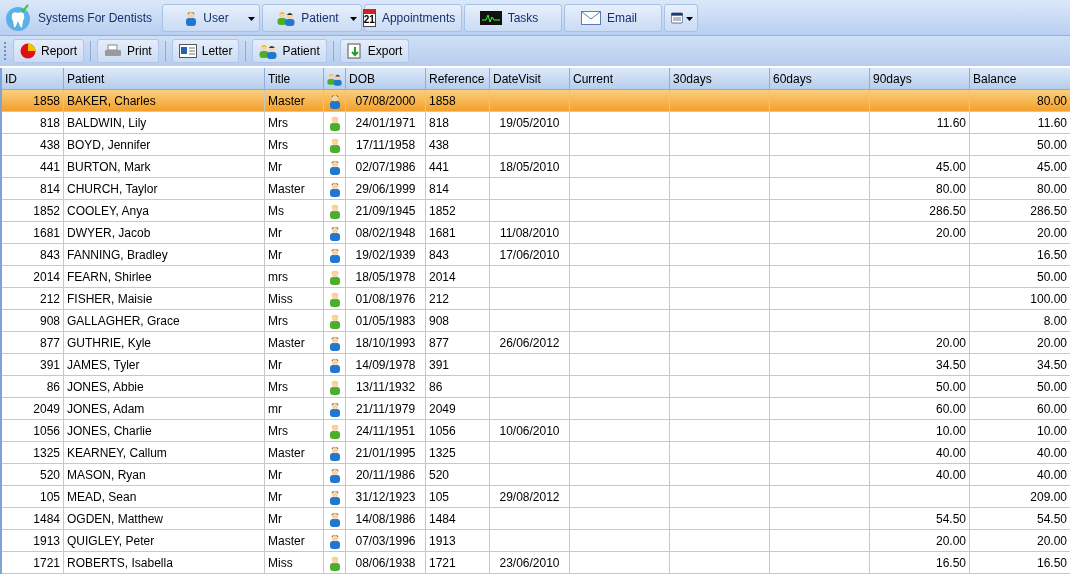  What do you see at coordinates (920, 79) in the screenshot?
I see `column-header: 90days` at bounding box center [920, 79].